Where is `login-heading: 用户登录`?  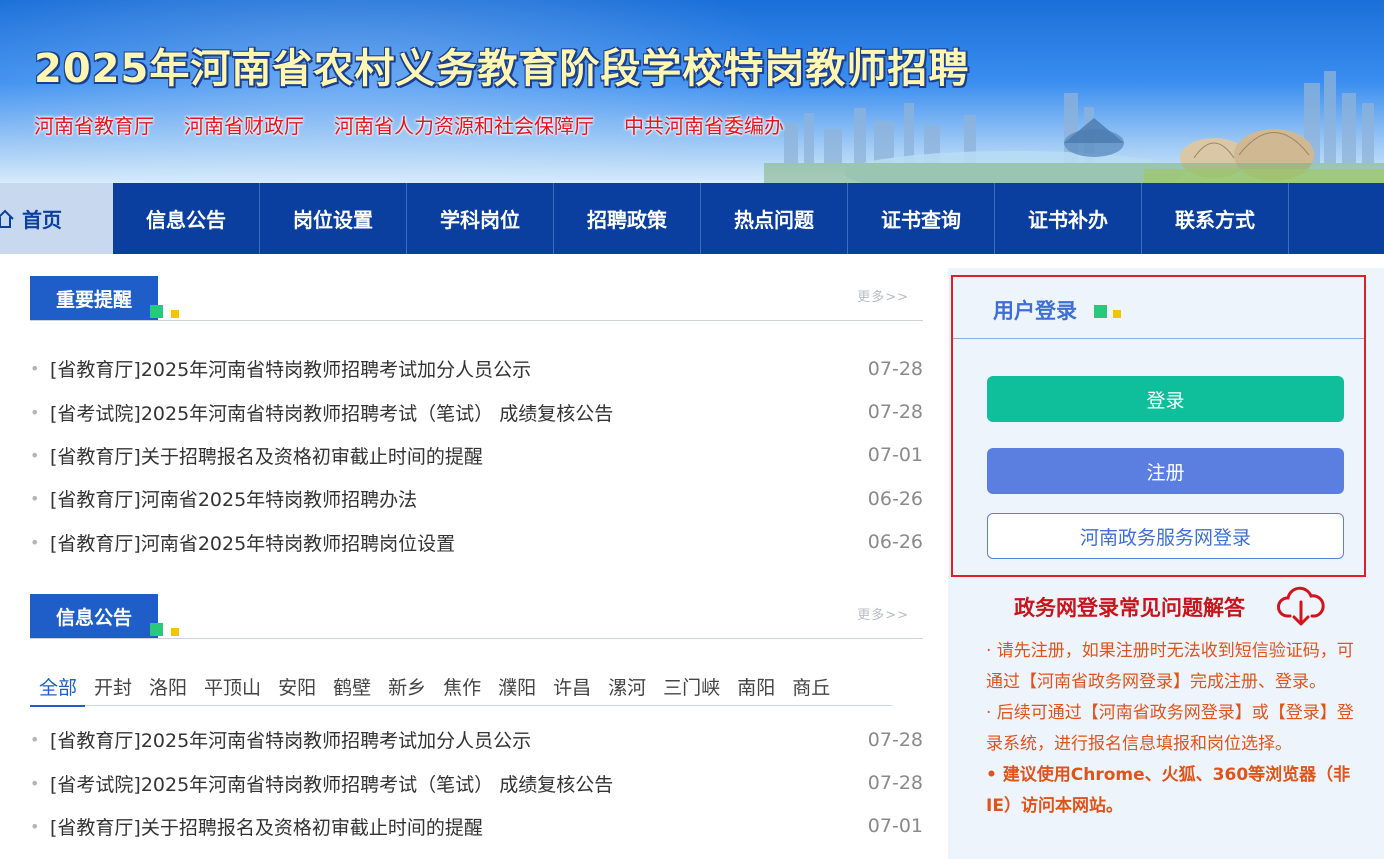
login-heading: 用户登录 is located at coordinates (1035, 311).